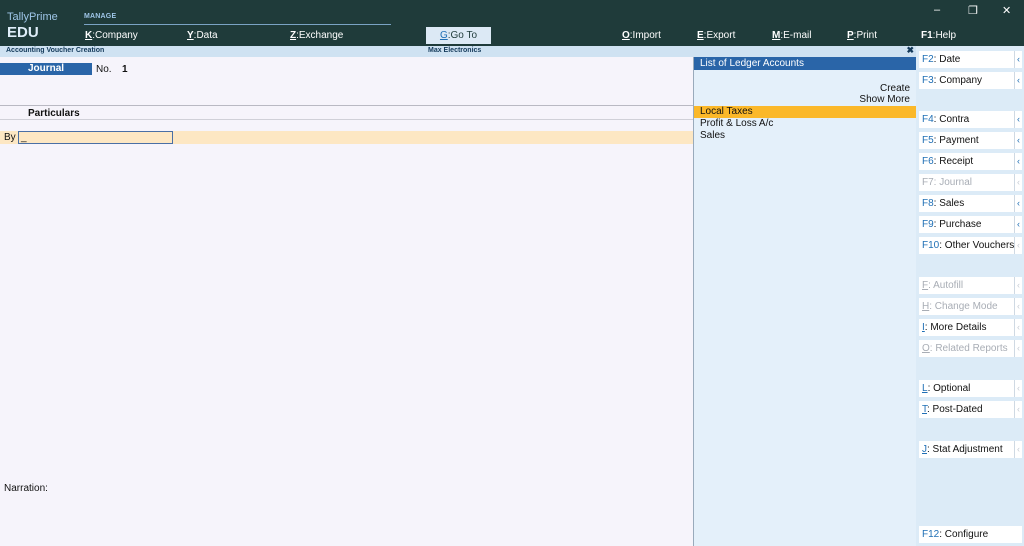 This screenshot has width=1024, height=546. Describe the element at coordinates (455, 50) in the screenshot. I see `company-name: Max Electronics` at that location.